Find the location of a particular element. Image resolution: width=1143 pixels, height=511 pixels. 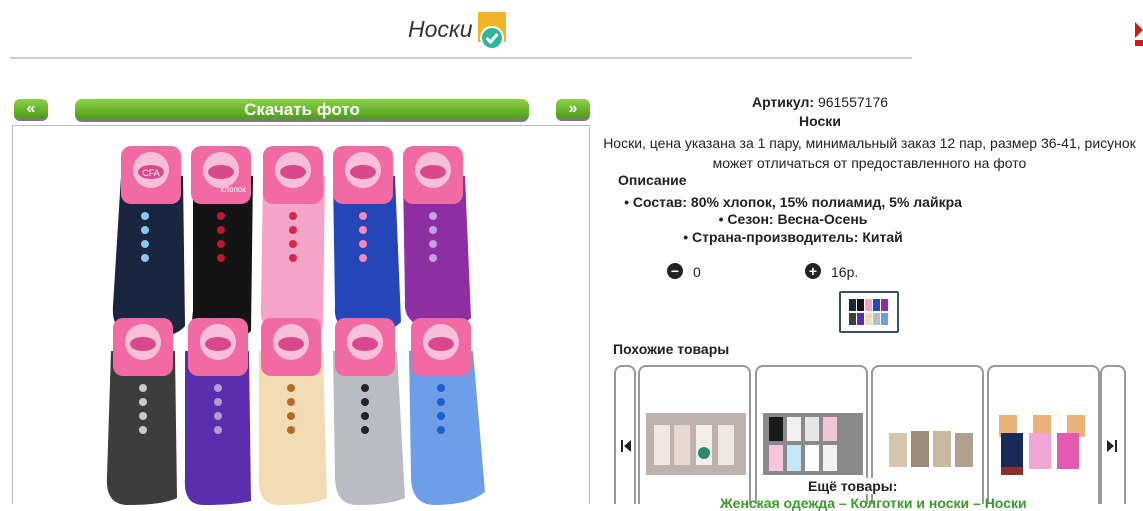

download-photo-button: Скачать фото is located at coordinates (302, 110).